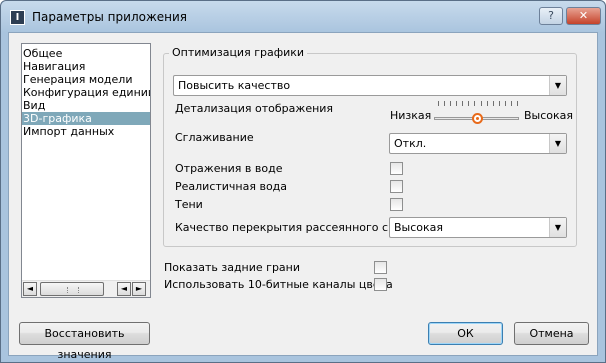  Describe the element at coordinates (86, 118) in the screenshot. I see `nav-item-3d-graphics: 3D-графика` at that location.